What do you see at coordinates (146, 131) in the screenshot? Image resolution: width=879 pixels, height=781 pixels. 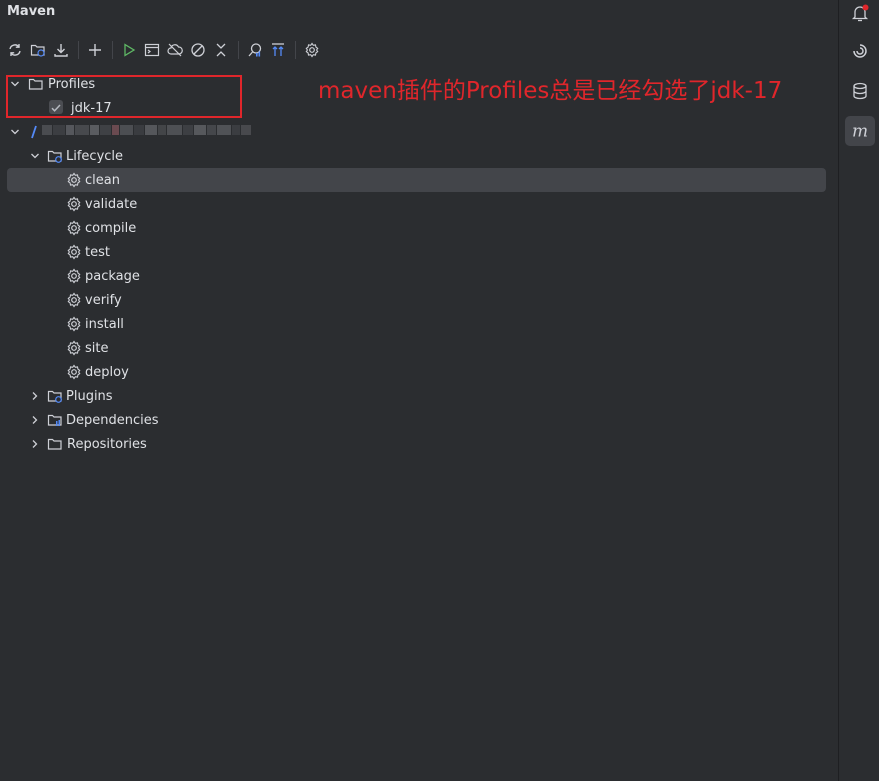 I see `redacted-project-name` at bounding box center [146, 131].